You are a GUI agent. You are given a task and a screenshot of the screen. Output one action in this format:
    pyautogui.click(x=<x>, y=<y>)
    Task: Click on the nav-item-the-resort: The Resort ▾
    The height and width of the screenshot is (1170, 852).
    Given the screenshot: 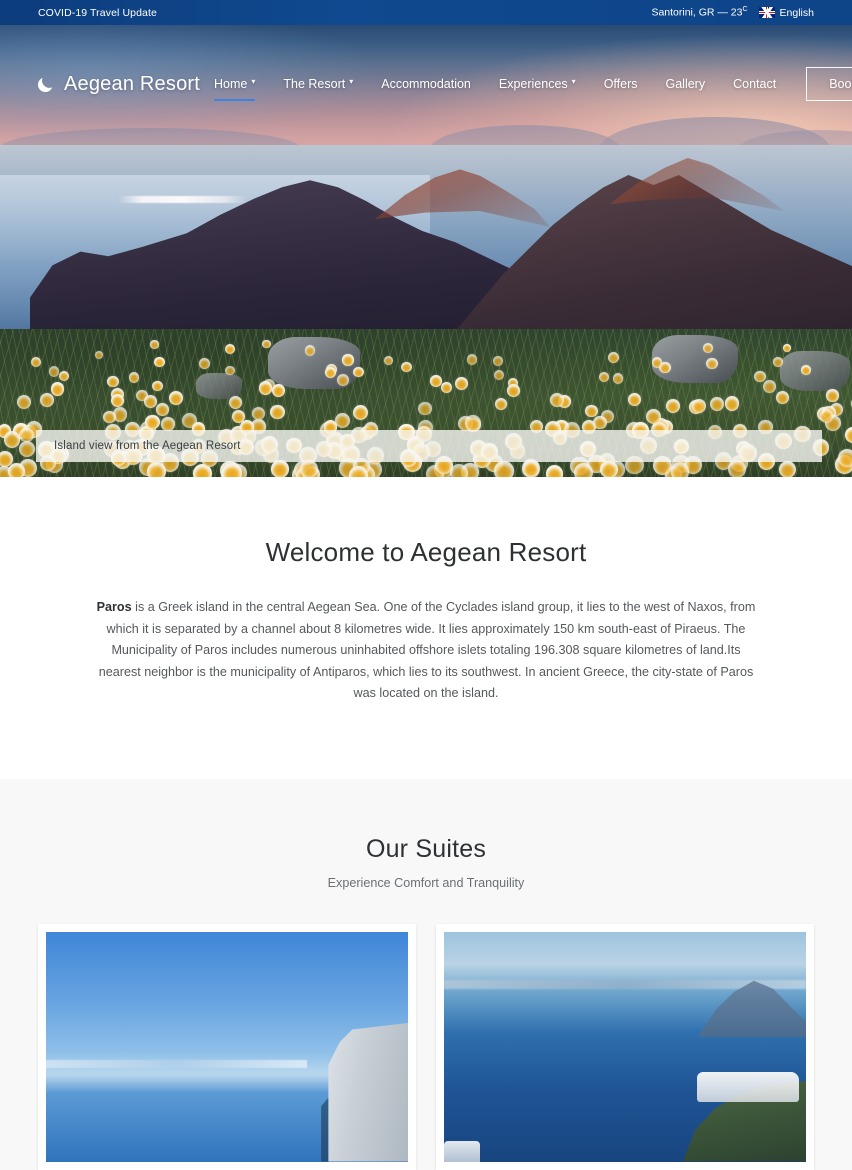 What is the action you would take?
    pyautogui.click(x=318, y=84)
    